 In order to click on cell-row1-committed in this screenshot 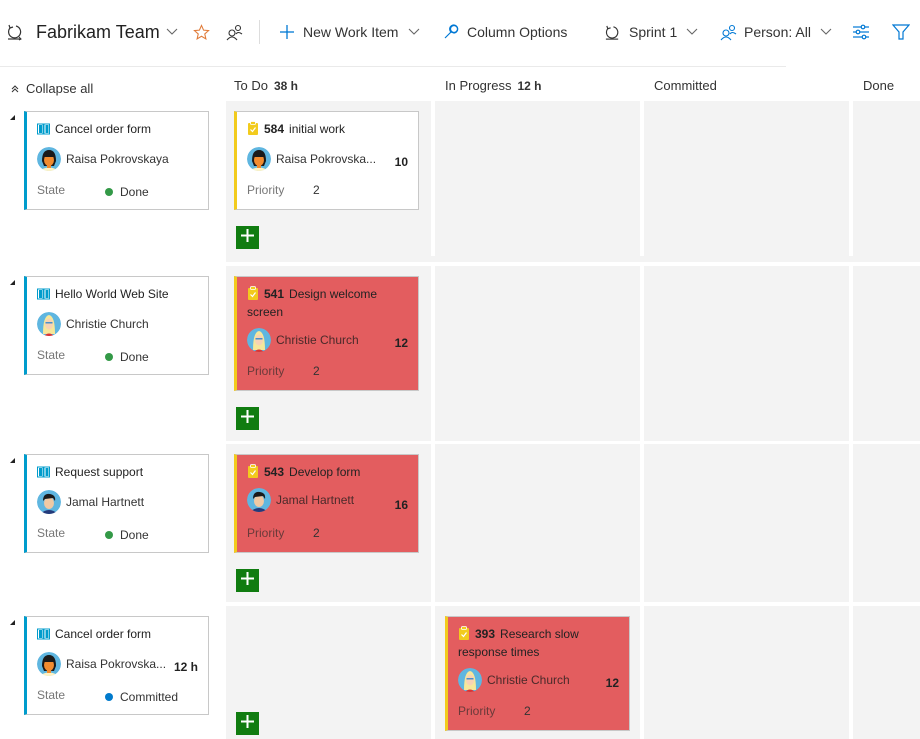, I will do `click(746, 178)`.